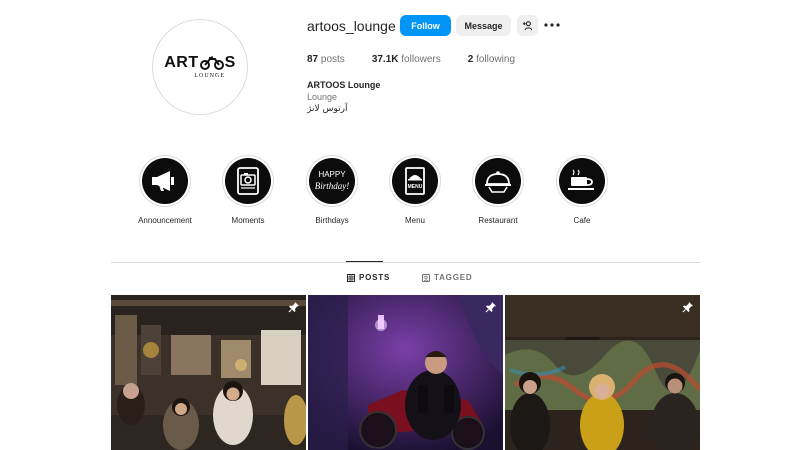 The width and height of the screenshot is (800, 450). I want to click on profile-category: Lounge, so click(322, 97).